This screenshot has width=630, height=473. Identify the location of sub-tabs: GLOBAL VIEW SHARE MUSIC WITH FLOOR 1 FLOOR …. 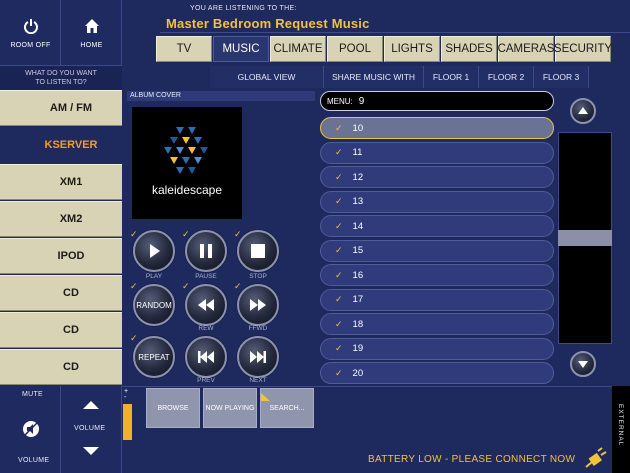
(399, 77).